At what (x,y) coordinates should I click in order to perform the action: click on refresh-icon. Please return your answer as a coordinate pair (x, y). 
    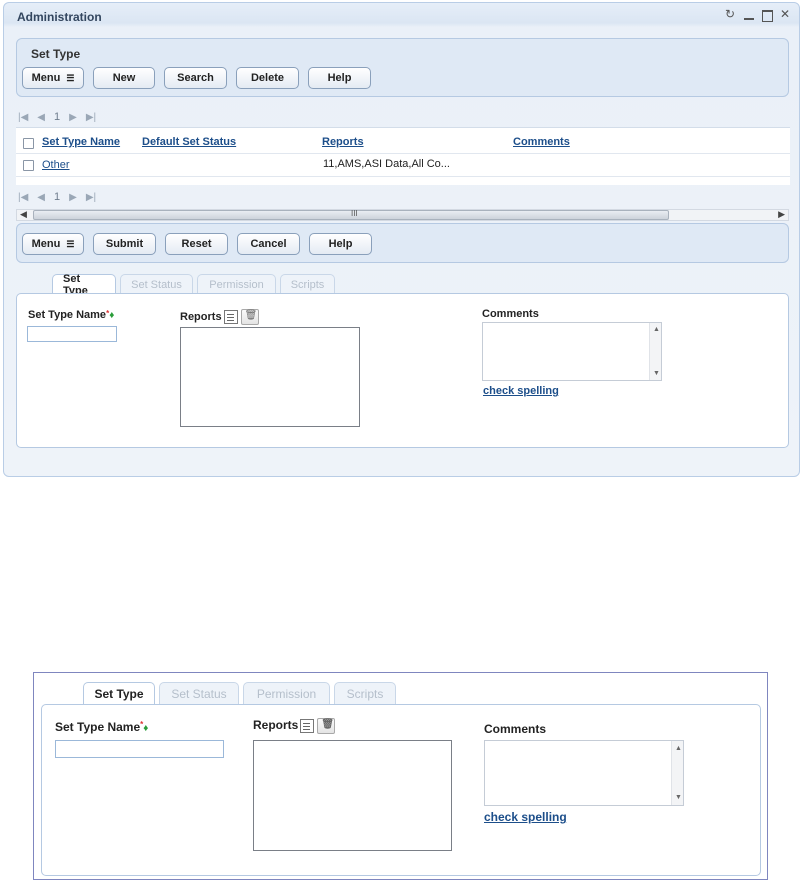
    Looking at the image, I should click on (731, 14).